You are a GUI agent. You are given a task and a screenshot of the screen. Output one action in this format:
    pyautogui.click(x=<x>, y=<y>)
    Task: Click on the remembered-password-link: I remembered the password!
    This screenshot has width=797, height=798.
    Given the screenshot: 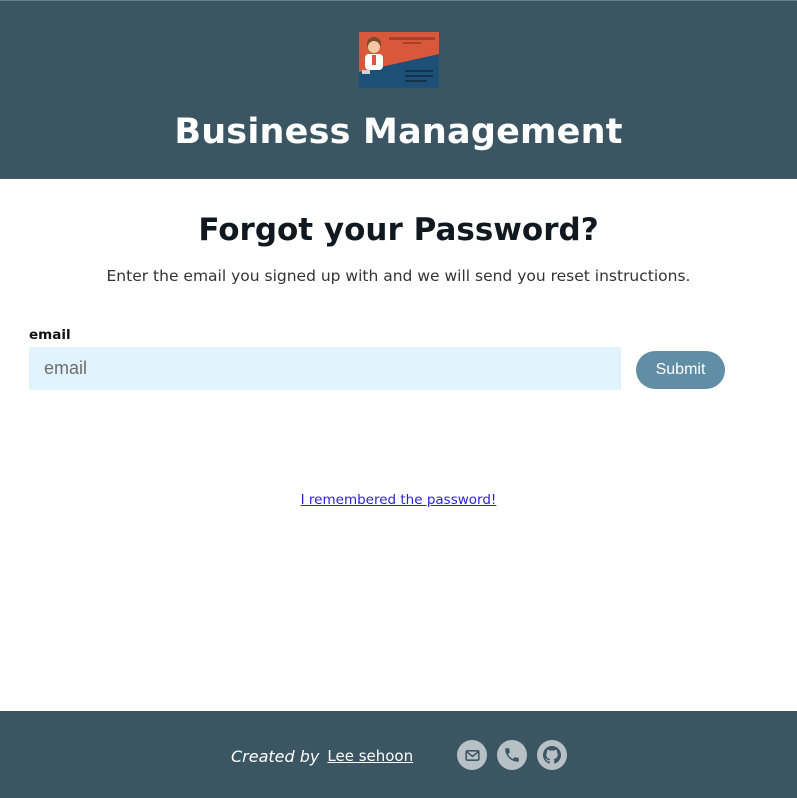 What is the action you would take?
    pyautogui.click(x=399, y=500)
    